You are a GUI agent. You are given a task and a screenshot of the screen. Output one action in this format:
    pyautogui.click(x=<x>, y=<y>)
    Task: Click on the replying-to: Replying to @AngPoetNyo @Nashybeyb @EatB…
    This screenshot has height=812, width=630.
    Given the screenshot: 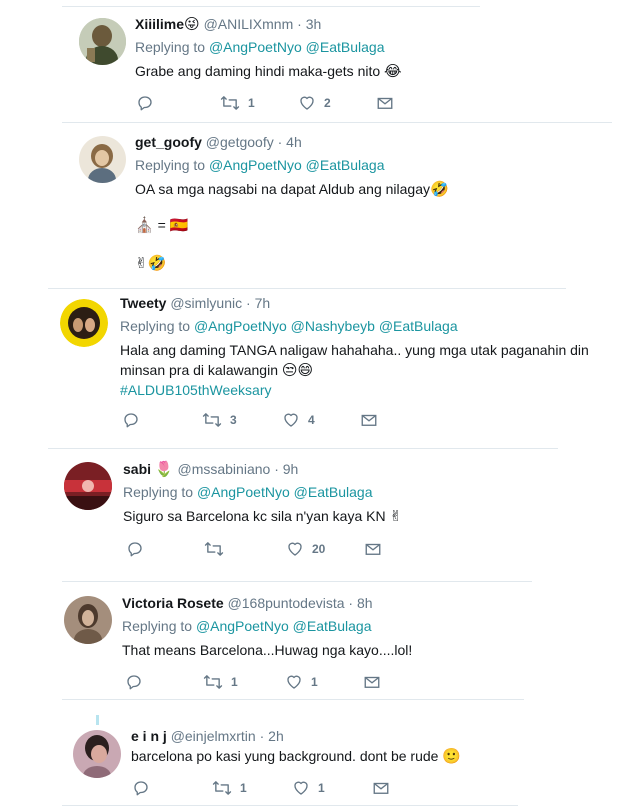 What is the action you would take?
    pyautogui.click(x=365, y=326)
    